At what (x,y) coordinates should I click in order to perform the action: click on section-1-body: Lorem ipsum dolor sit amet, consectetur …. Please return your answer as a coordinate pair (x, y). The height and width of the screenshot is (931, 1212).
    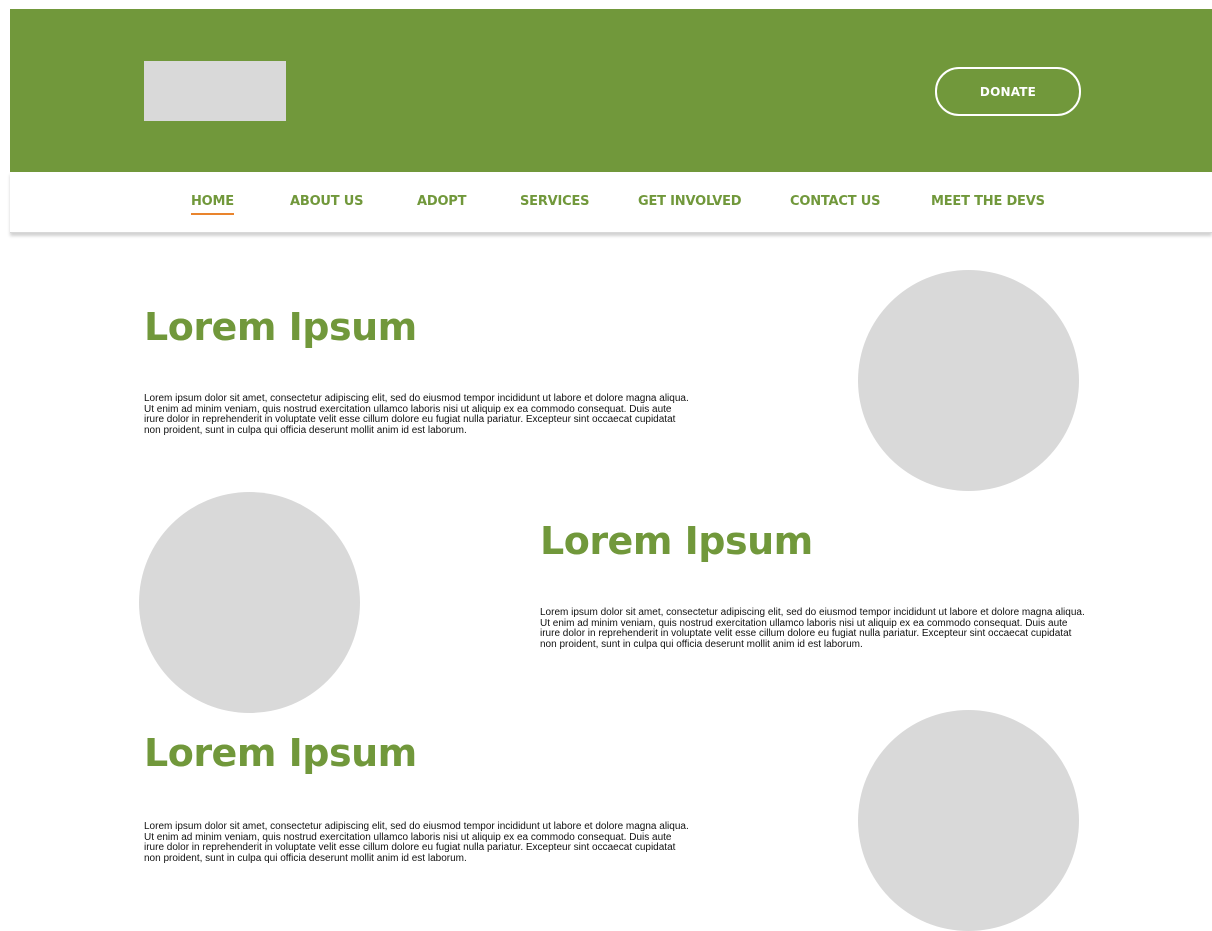
    Looking at the image, I should click on (416, 414).